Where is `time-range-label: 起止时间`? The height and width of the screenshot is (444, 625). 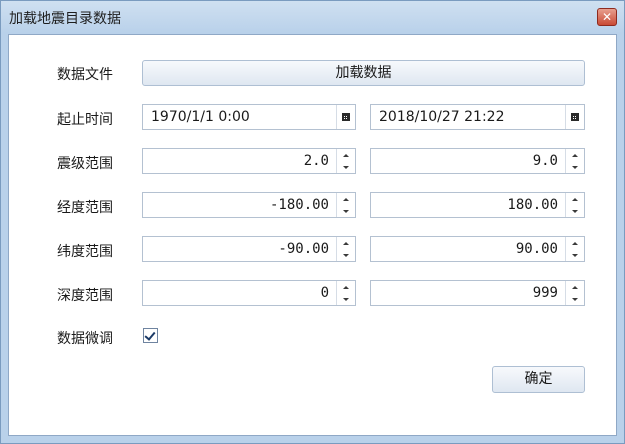 time-range-label: 起止时间 is located at coordinates (85, 120).